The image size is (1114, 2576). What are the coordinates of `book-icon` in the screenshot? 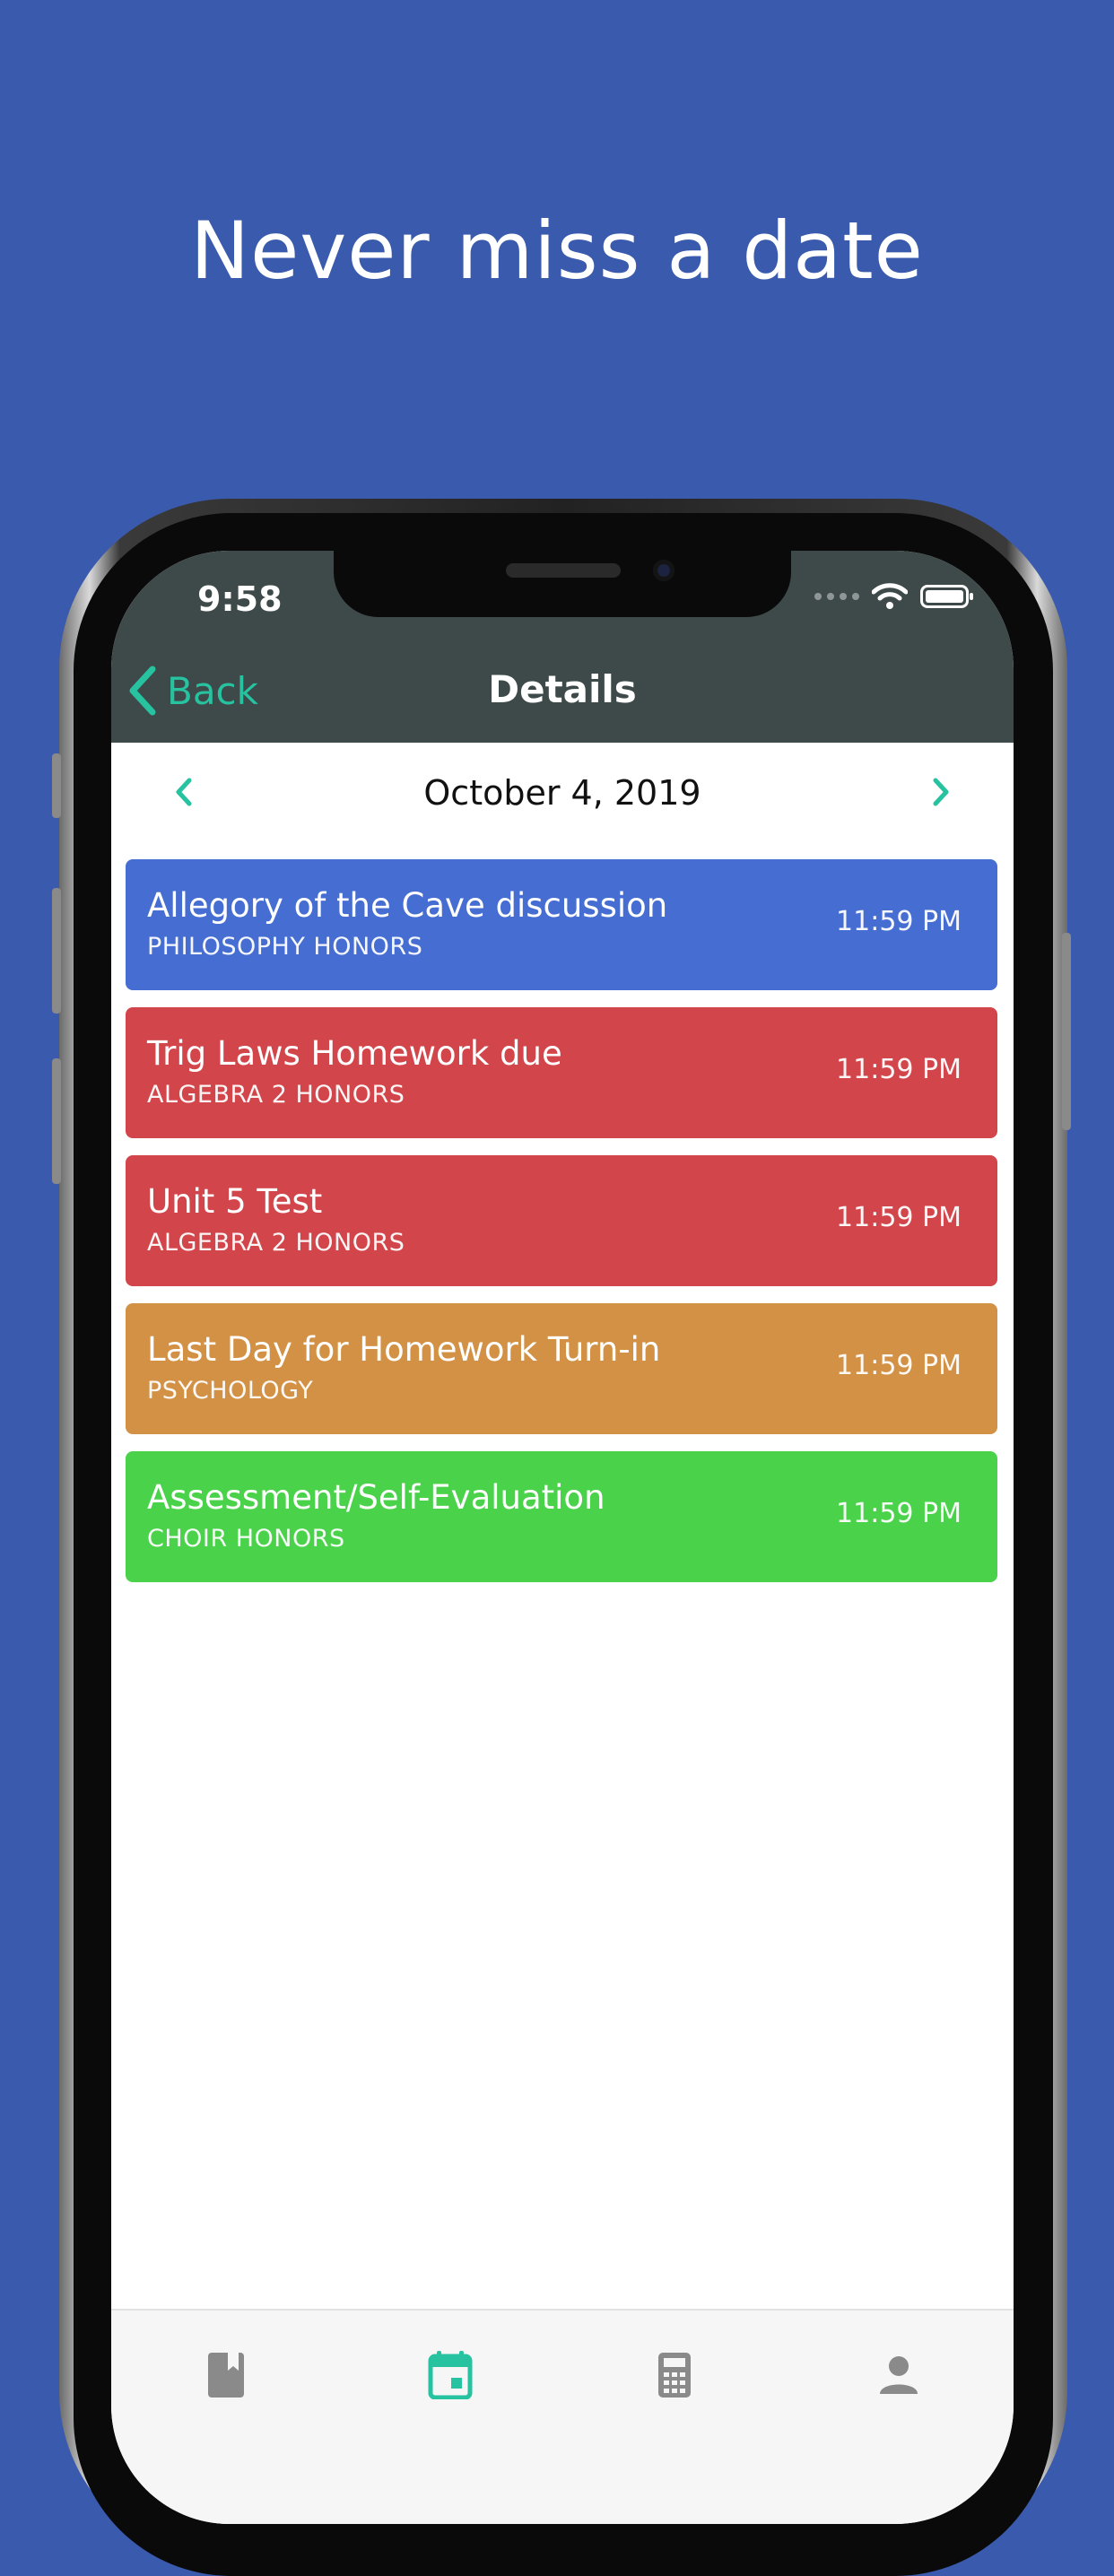 It's located at (226, 2375).